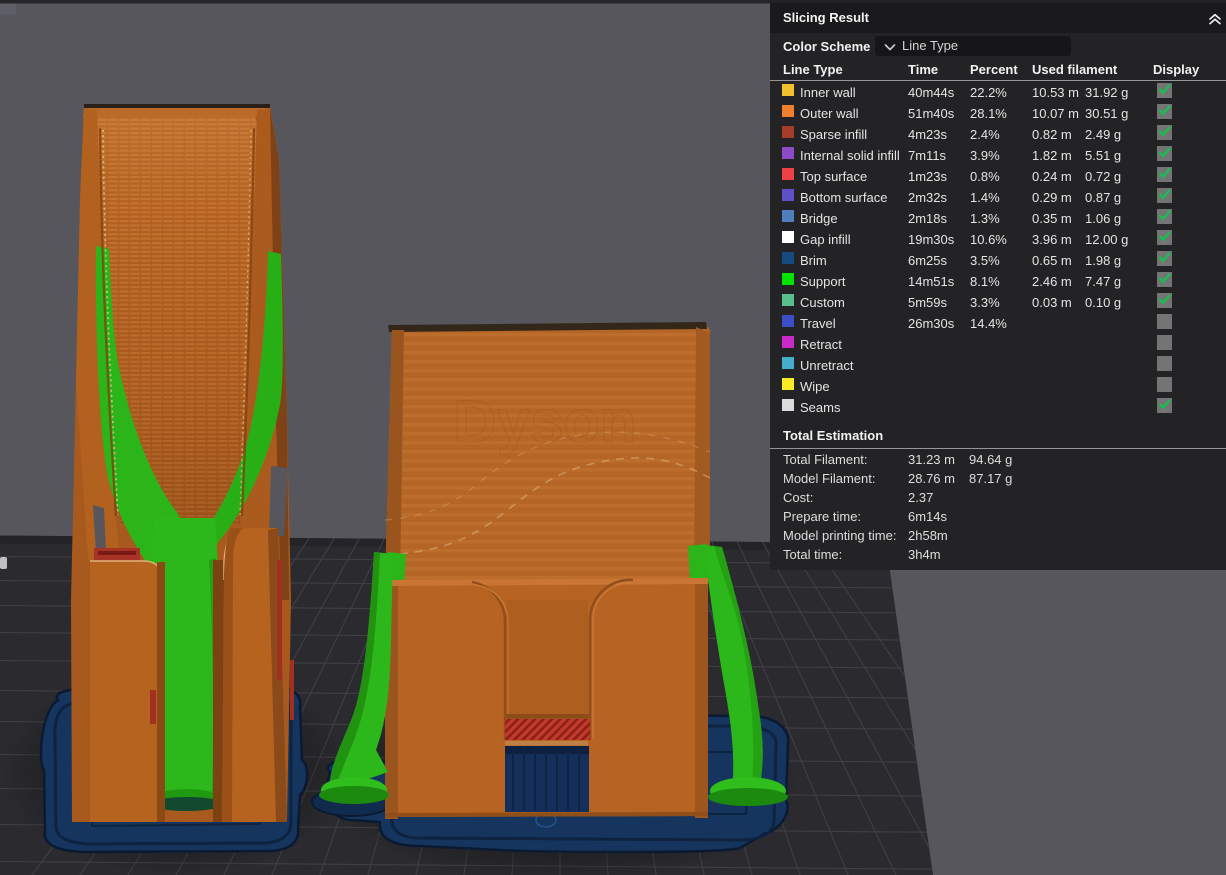 The image size is (1226, 875). I want to click on svg-text: Dyson, so click(544, 421).